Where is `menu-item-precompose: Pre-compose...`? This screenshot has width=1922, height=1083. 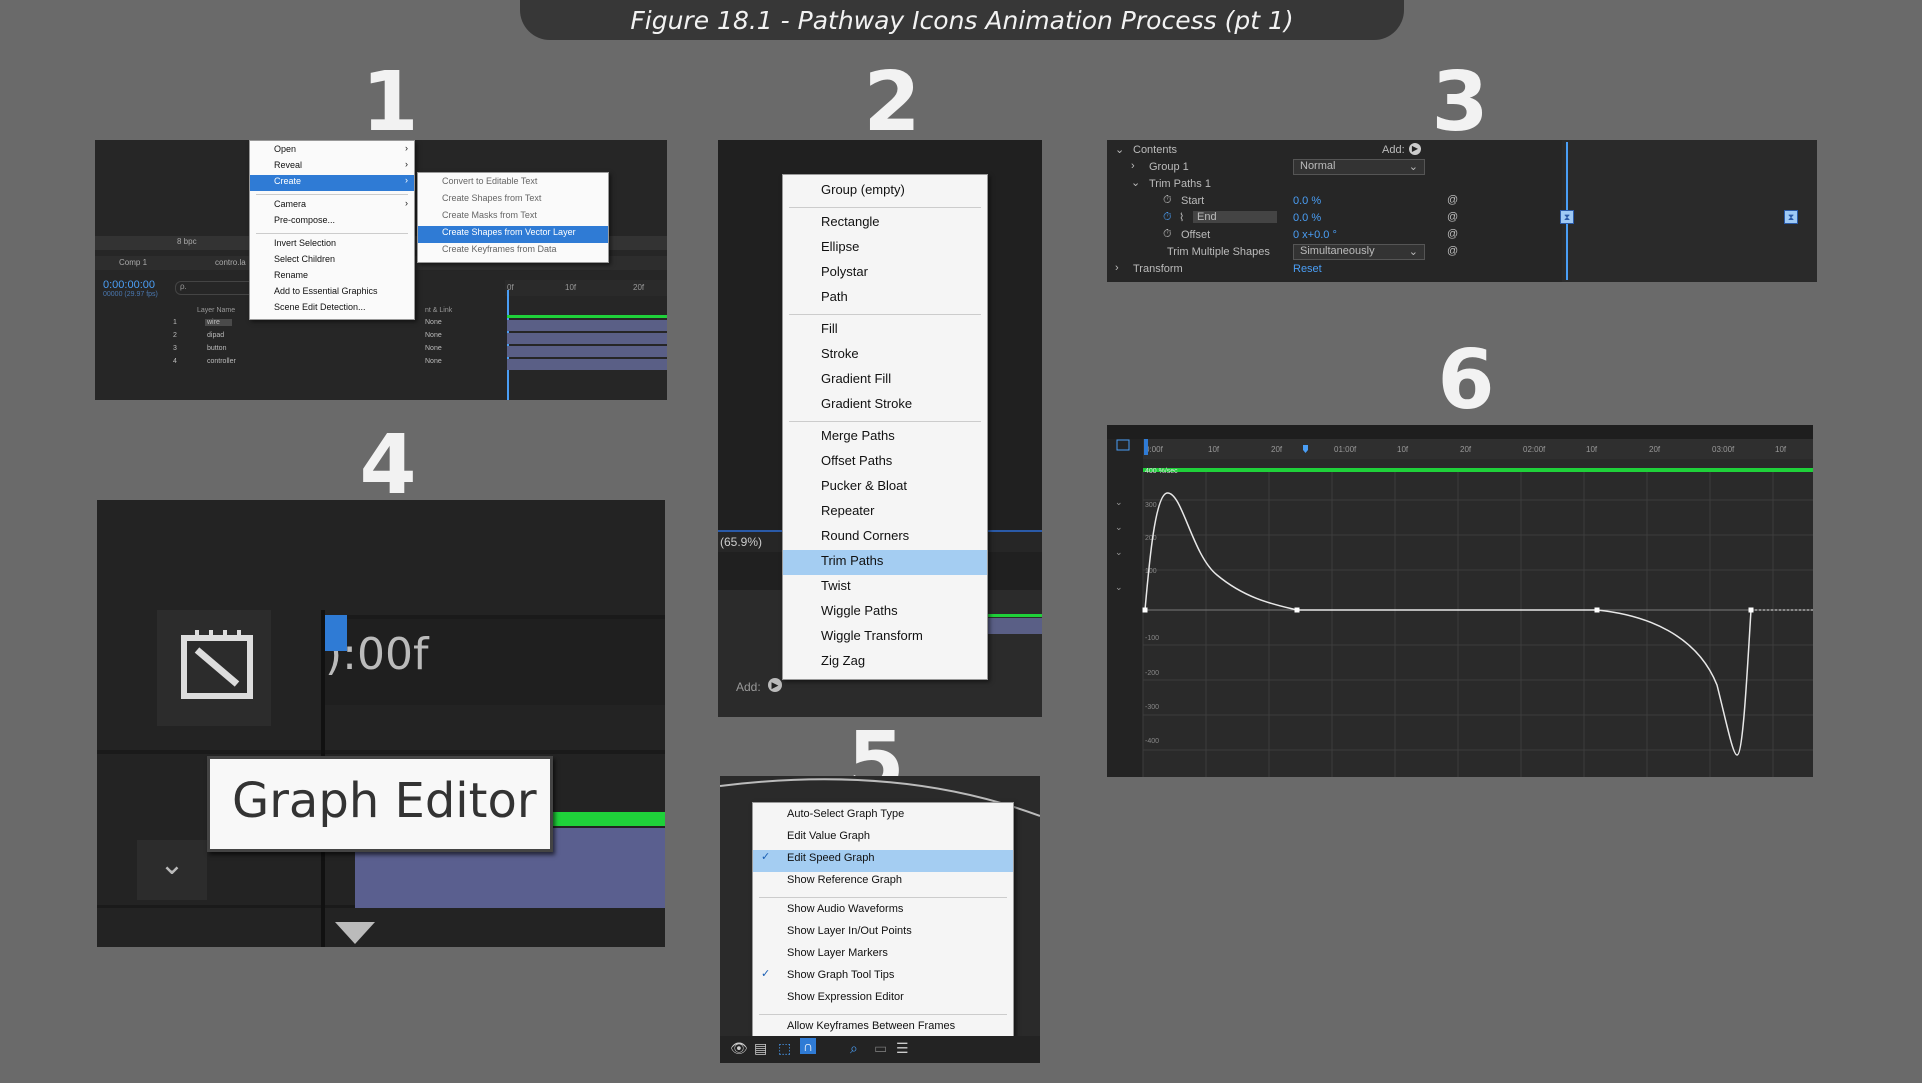 menu-item-precompose: Pre-compose... is located at coordinates (332, 222).